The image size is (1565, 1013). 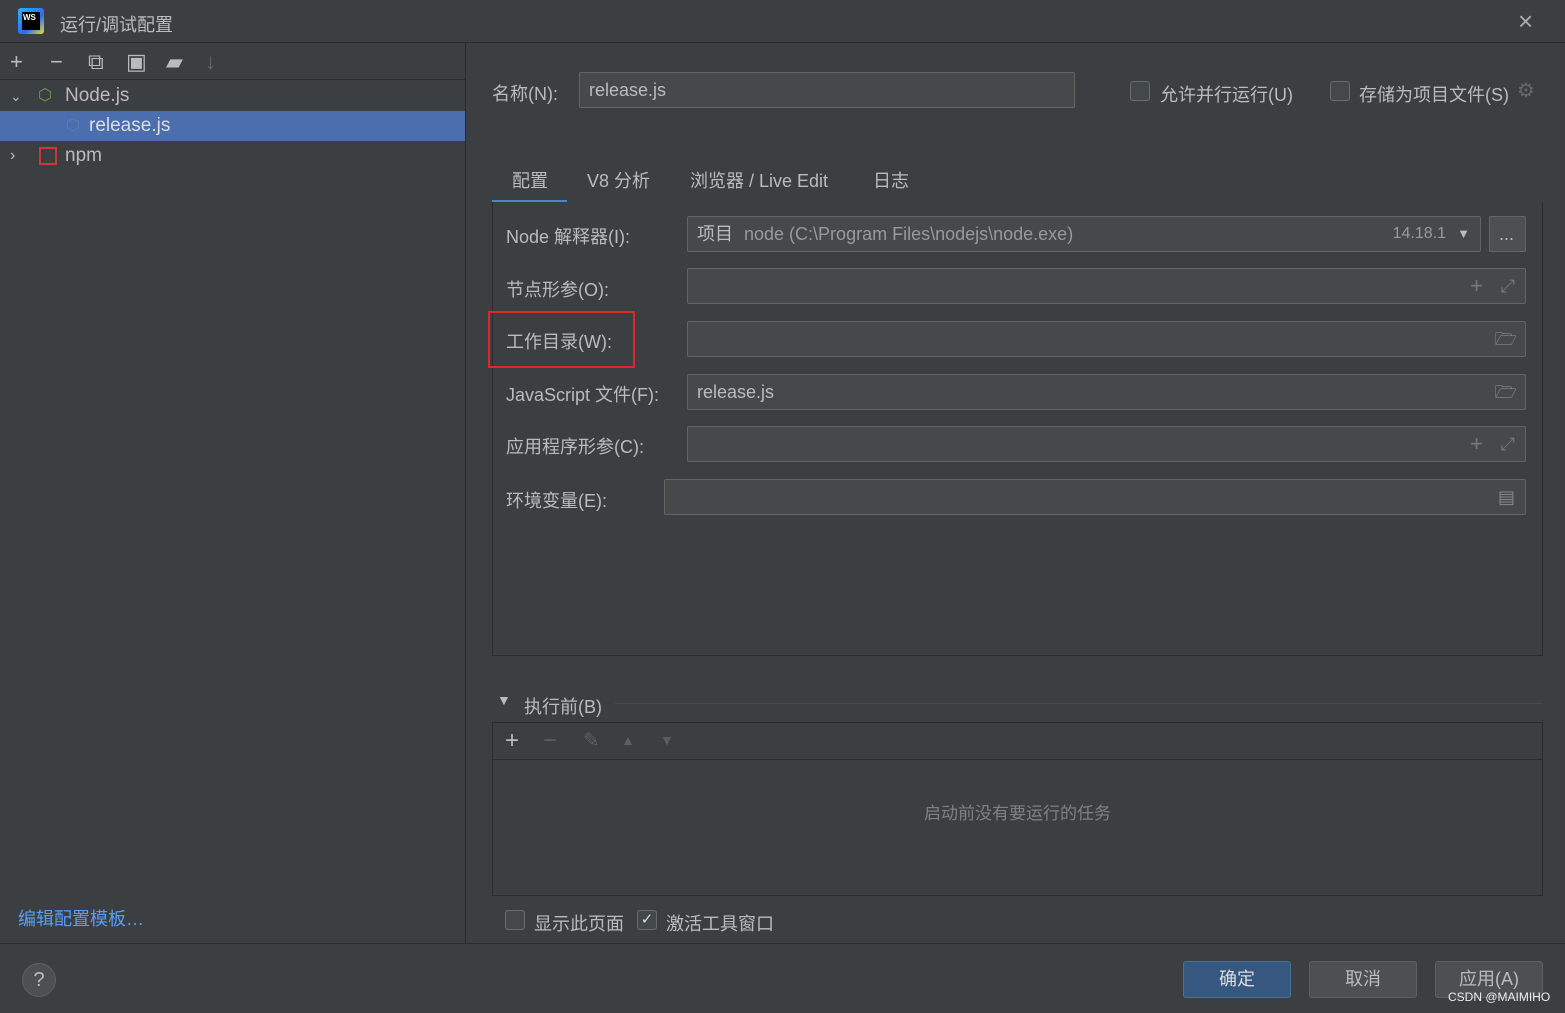 I want to click on node-label: Node 解释器(I):, so click(x=568, y=237).